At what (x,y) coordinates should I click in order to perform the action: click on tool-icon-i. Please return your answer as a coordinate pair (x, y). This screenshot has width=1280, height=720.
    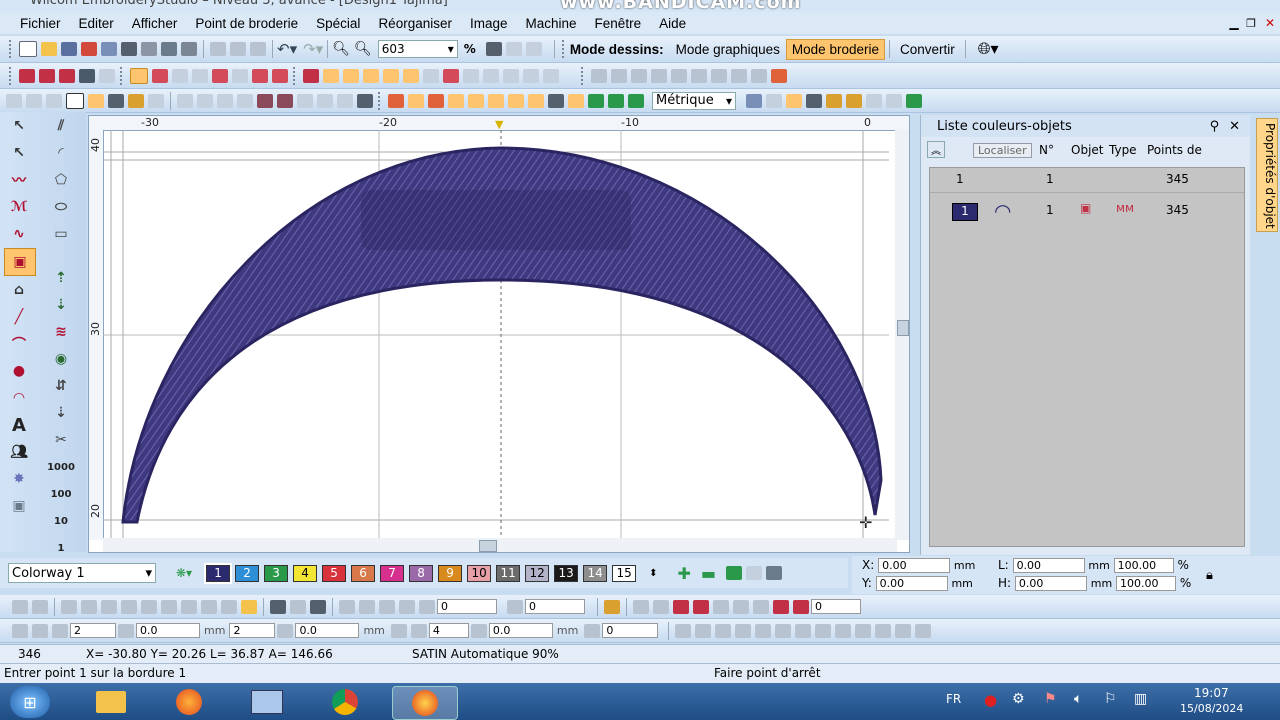
    Looking at the image, I should click on (265, 100).